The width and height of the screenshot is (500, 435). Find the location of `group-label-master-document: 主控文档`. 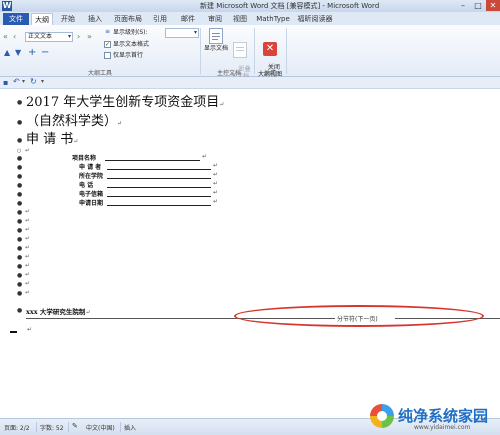

group-label-master-document: 主控文档 is located at coordinates (228, 73).